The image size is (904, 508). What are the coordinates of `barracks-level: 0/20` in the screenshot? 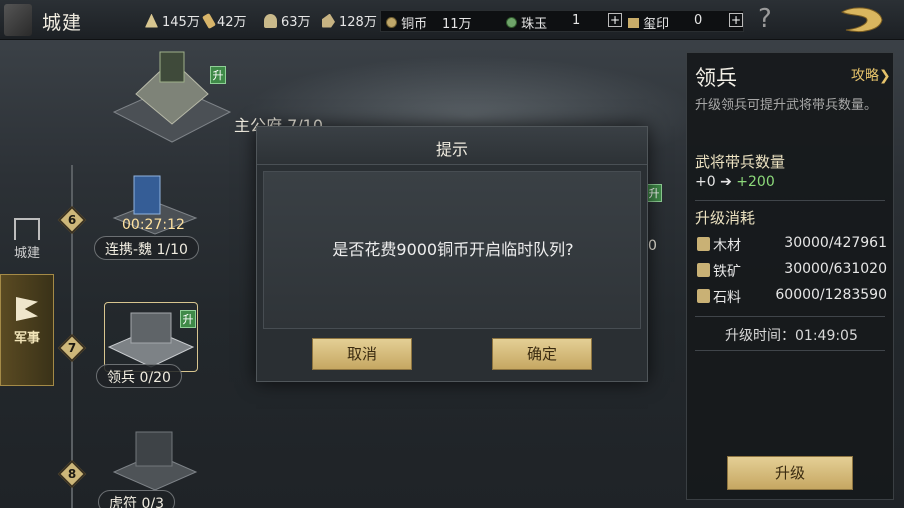 It's located at (155, 378).